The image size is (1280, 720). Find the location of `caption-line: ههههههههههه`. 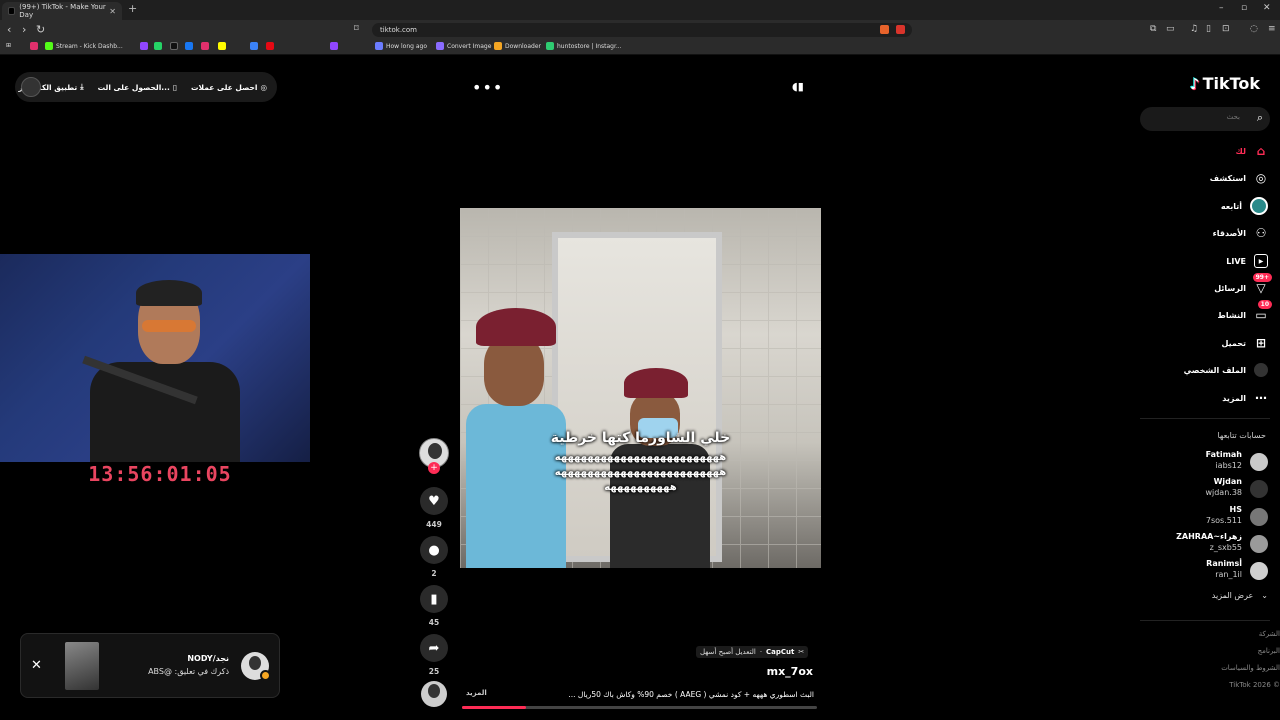

caption-line: ههههههههههه is located at coordinates (640, 487).